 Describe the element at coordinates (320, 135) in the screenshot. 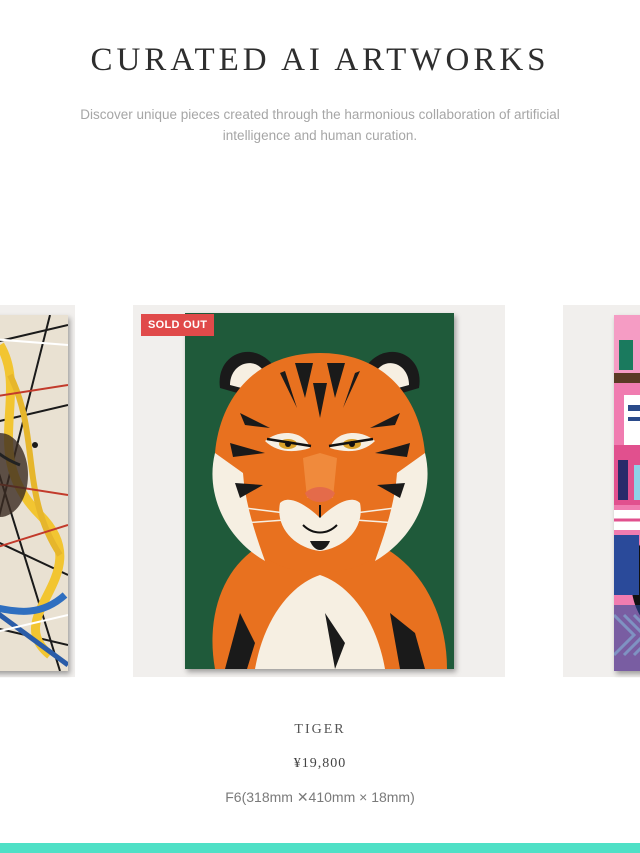

I see `subtitle-line-2: intelligence and human curation.` at that location.